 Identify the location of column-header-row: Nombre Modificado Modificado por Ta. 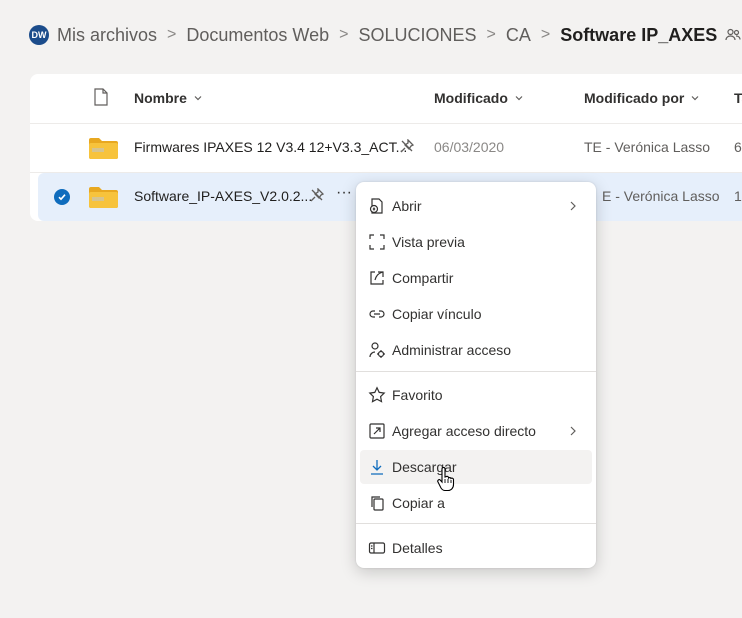
(386, 99).